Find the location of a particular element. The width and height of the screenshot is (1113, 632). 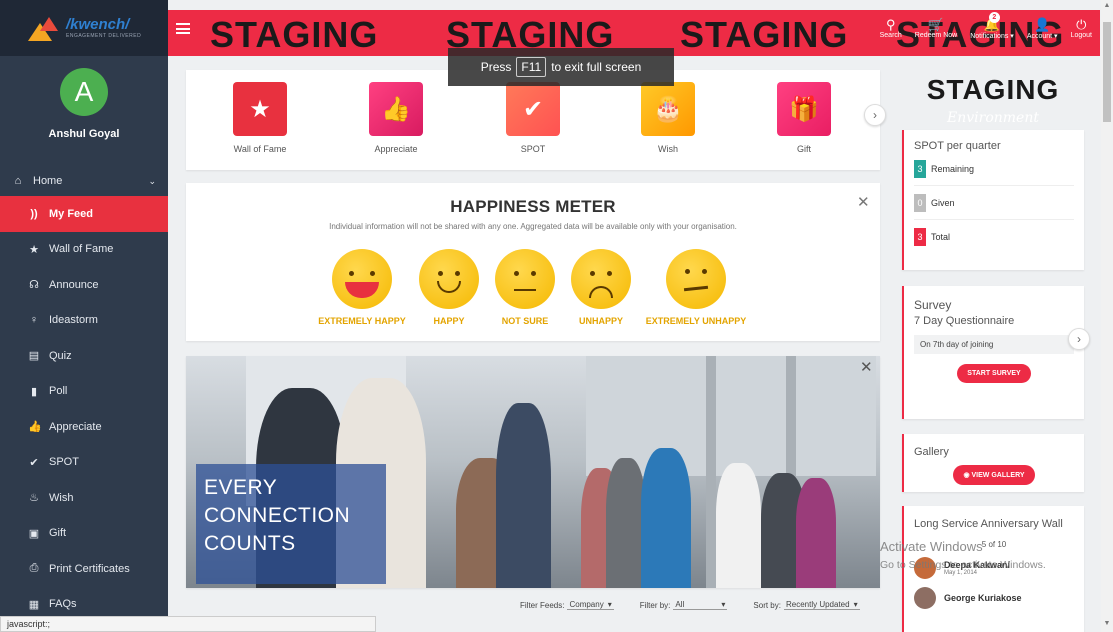

toast-key: F11 is located at coordinates (531, 67).